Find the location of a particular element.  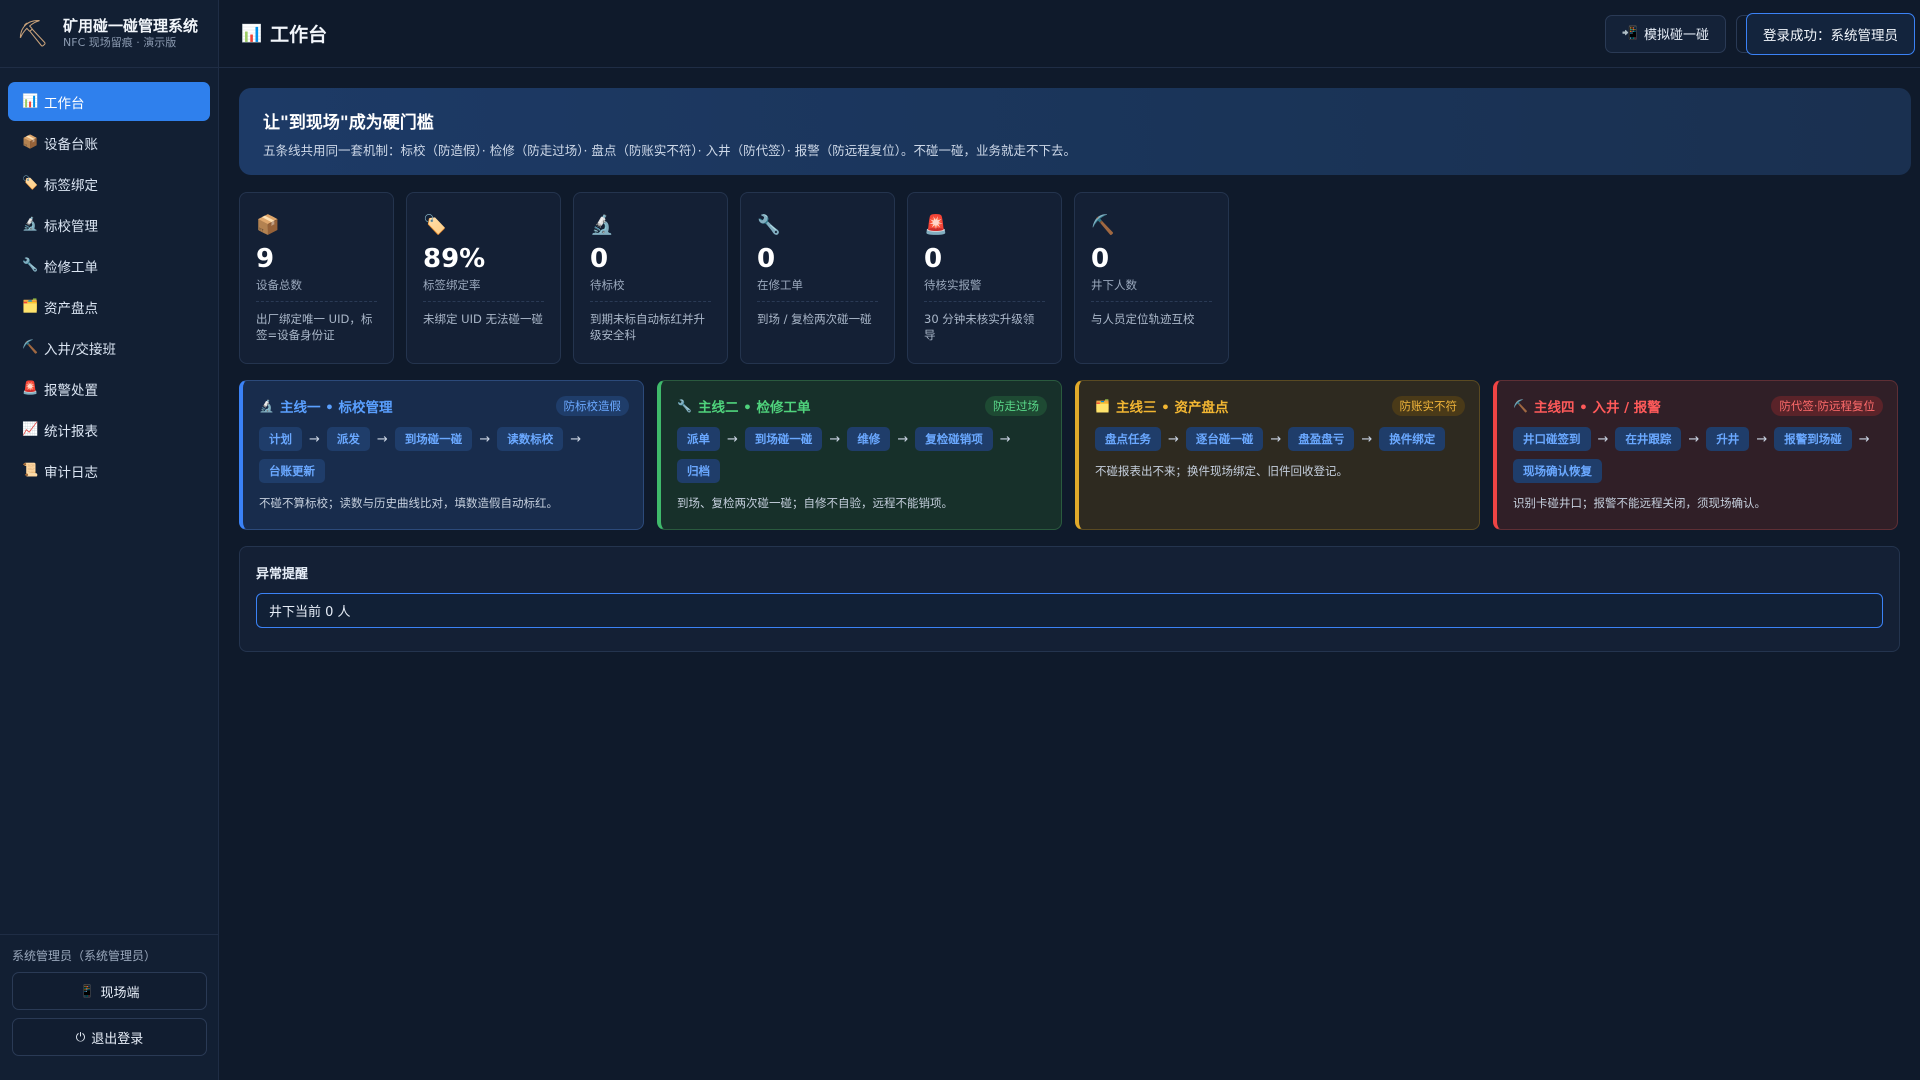

sidebar-item-label: 入井/交接班 is located at coordinates (80, 349).